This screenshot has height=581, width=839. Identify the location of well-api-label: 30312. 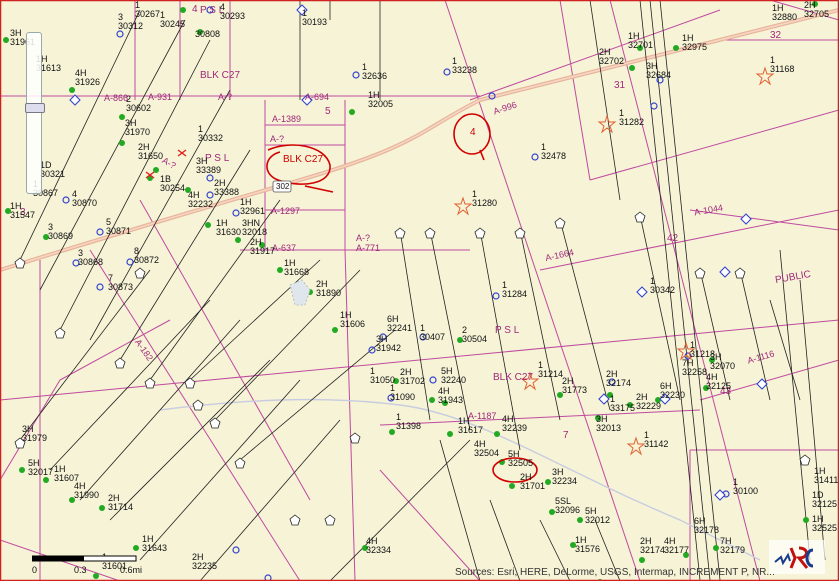
(130, 26).